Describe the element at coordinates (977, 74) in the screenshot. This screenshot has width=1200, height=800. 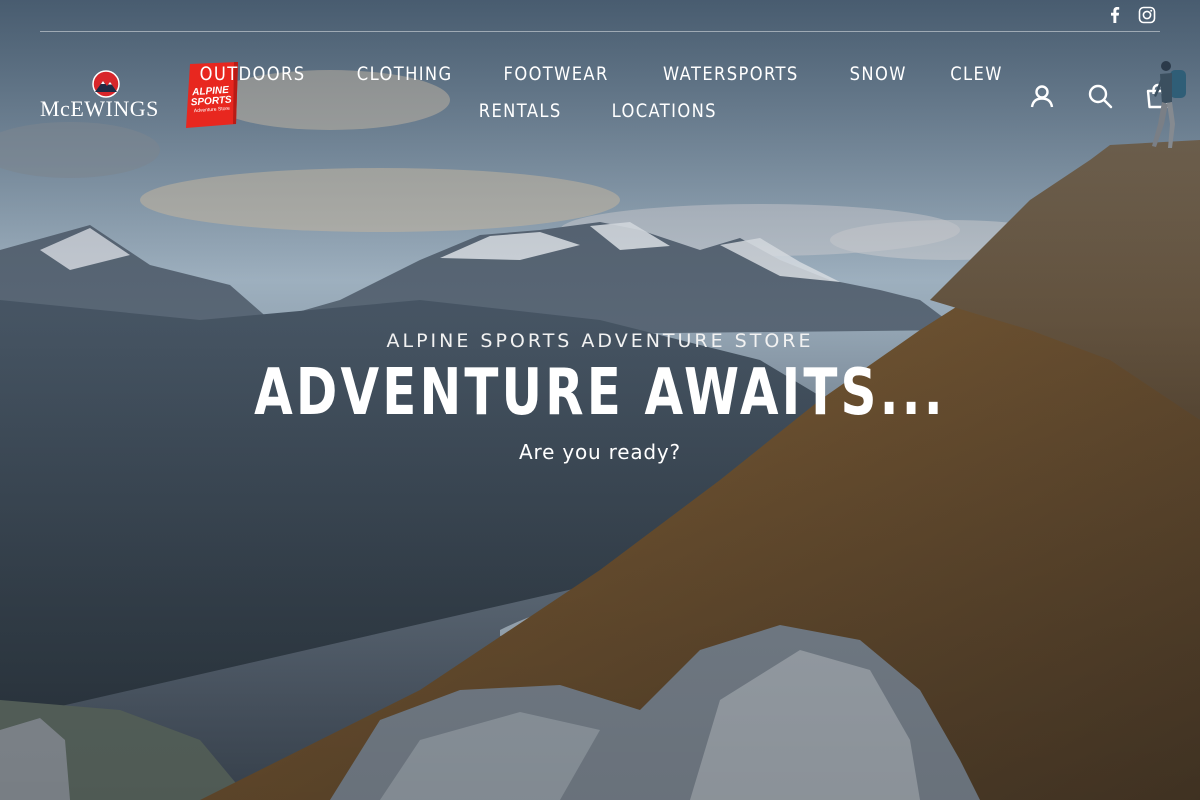
I see `nav-item-clew: CLEW` at that location.